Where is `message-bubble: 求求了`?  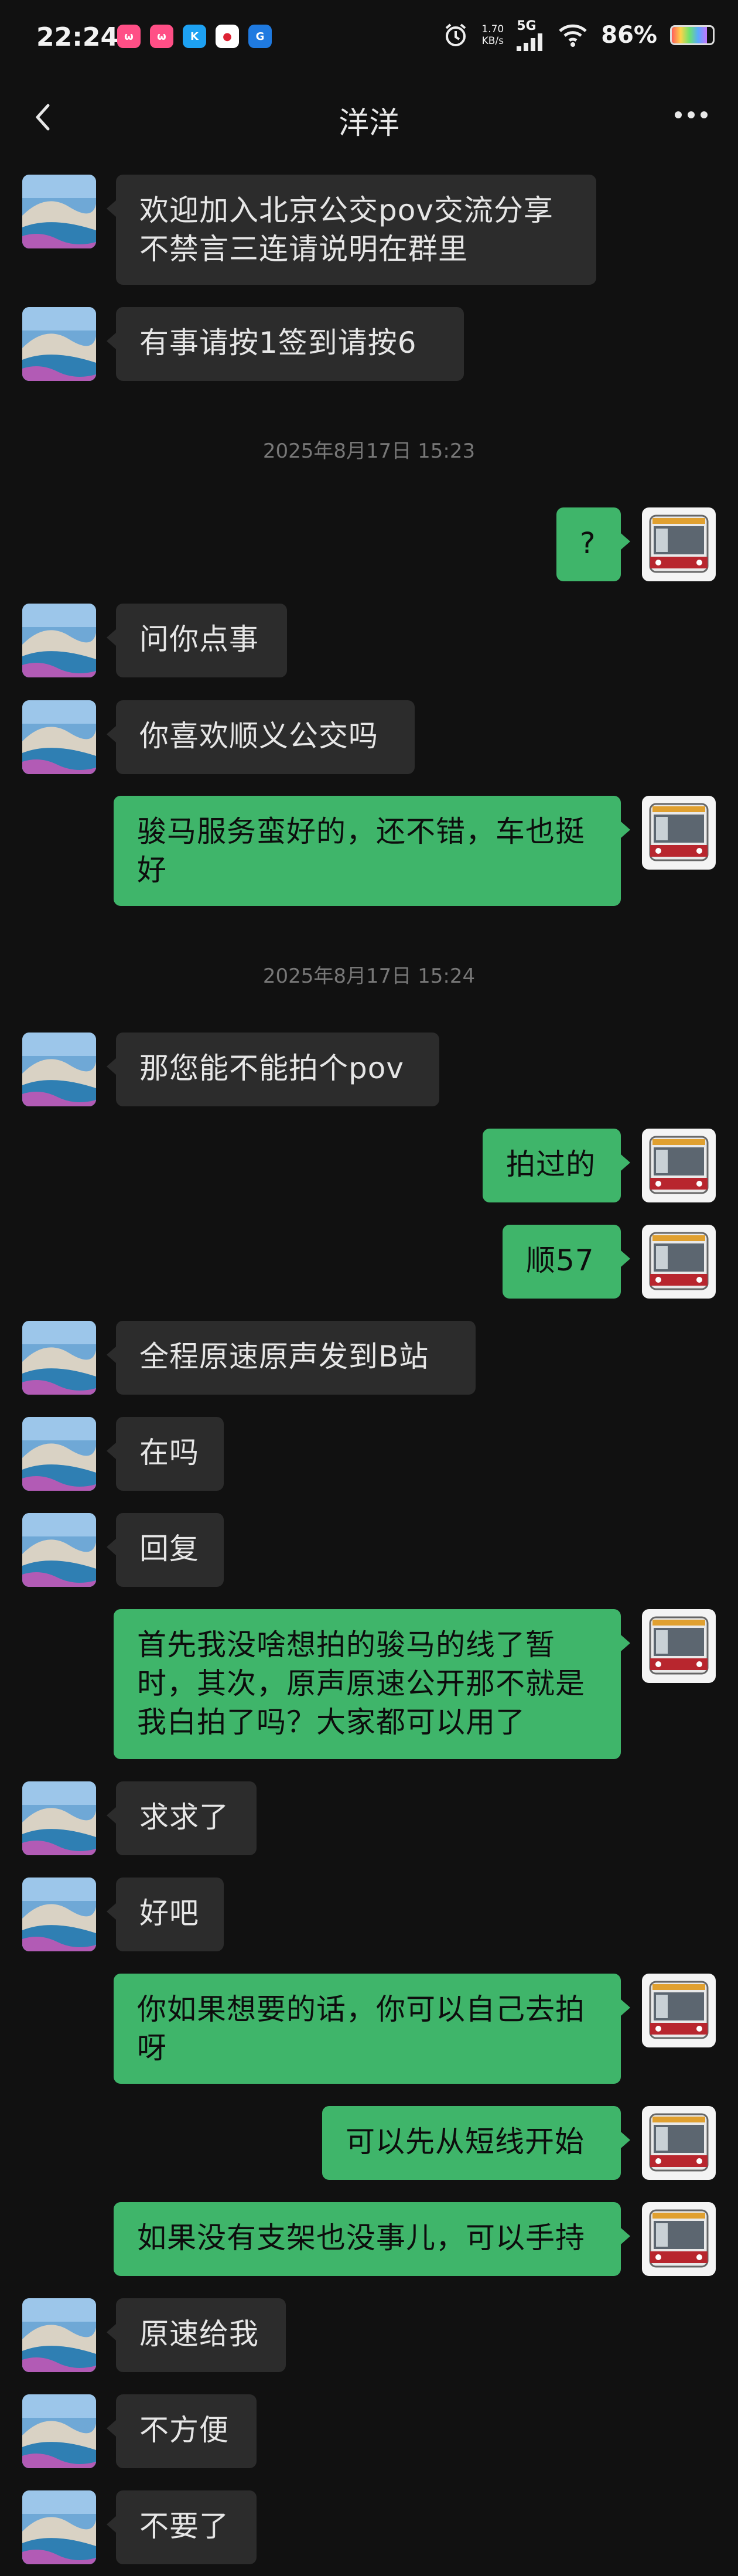
message-bubble: 求求了 is located at coordinates (182, 1818).